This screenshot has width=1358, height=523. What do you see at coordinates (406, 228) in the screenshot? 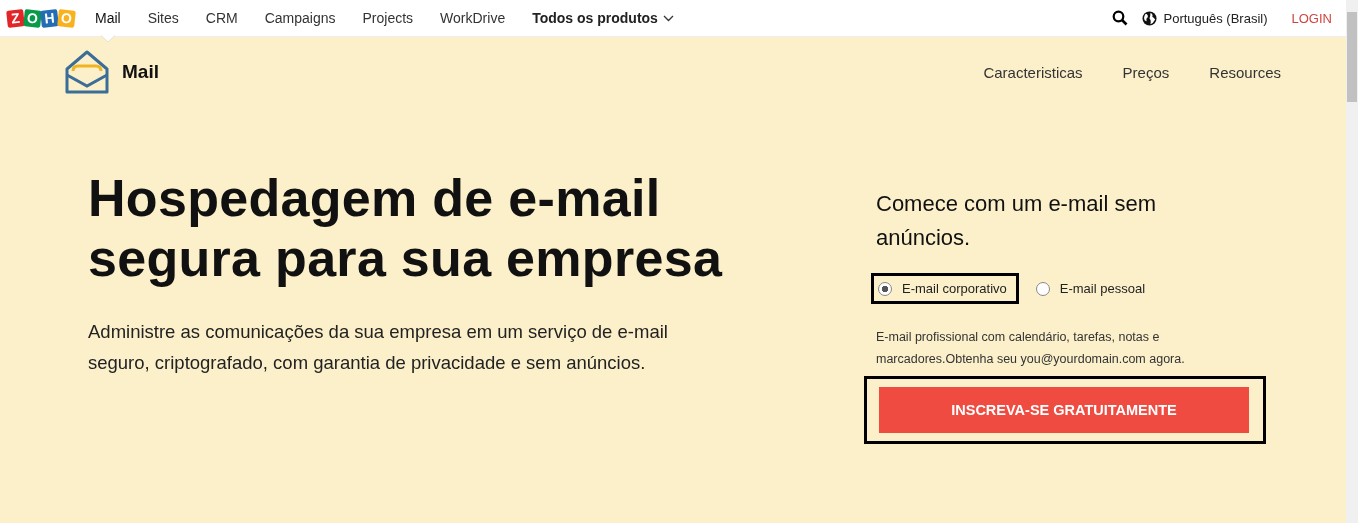
I see `hero-title: Hospedagem de e-mail segura para sua empresa` at bounding box center [406, 228].